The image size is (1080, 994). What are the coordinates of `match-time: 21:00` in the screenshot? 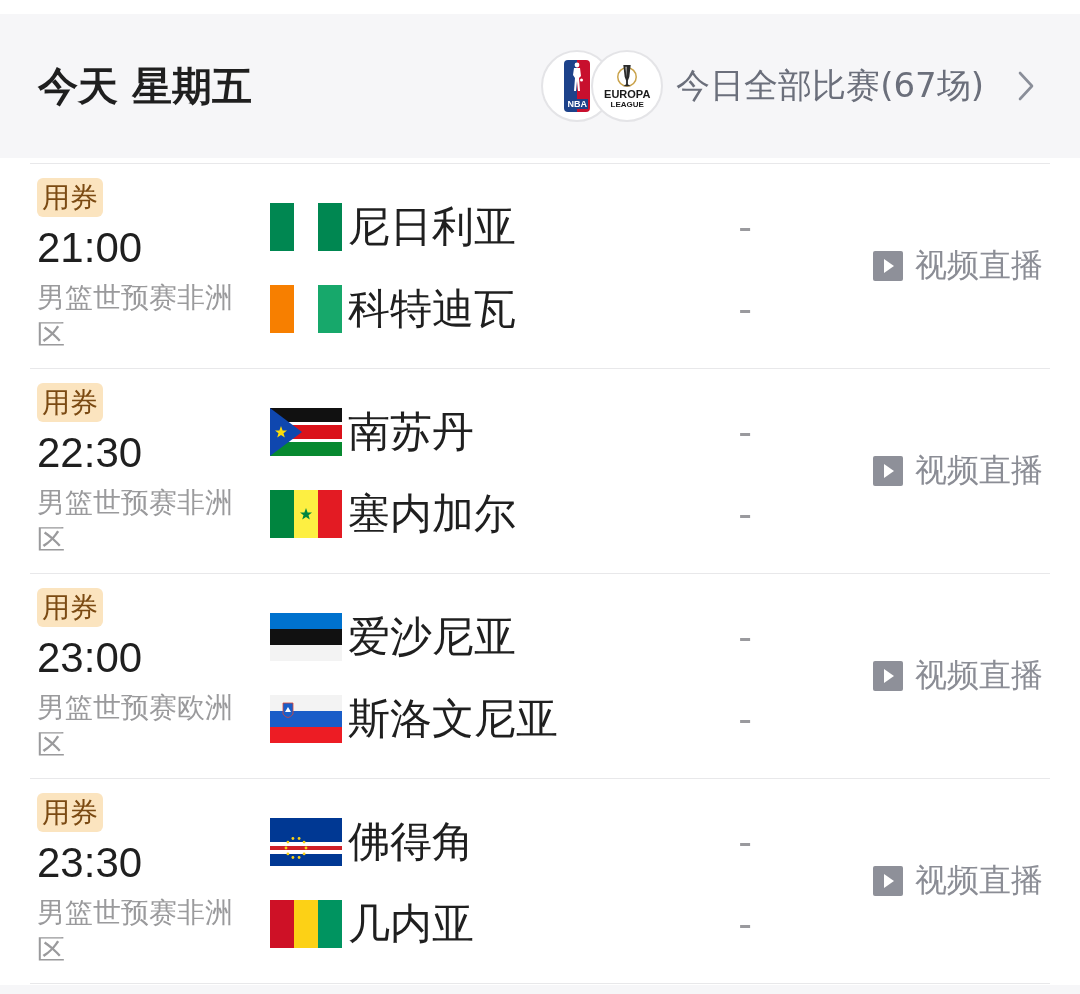 It's located at (90, 248).